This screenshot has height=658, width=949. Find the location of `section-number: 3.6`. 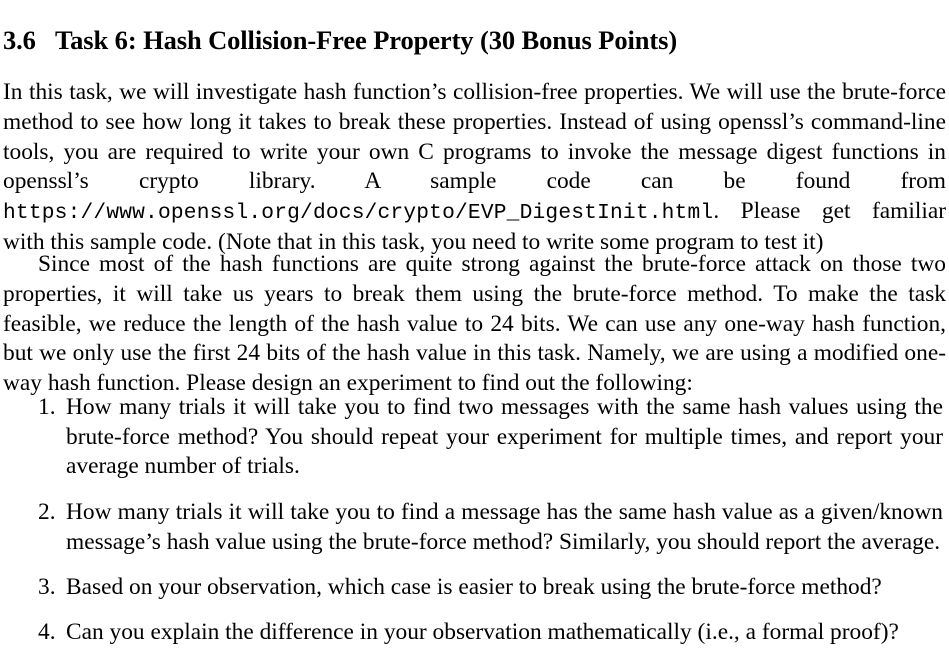

section-number: 3.6 is located at coordinates (19, 39).